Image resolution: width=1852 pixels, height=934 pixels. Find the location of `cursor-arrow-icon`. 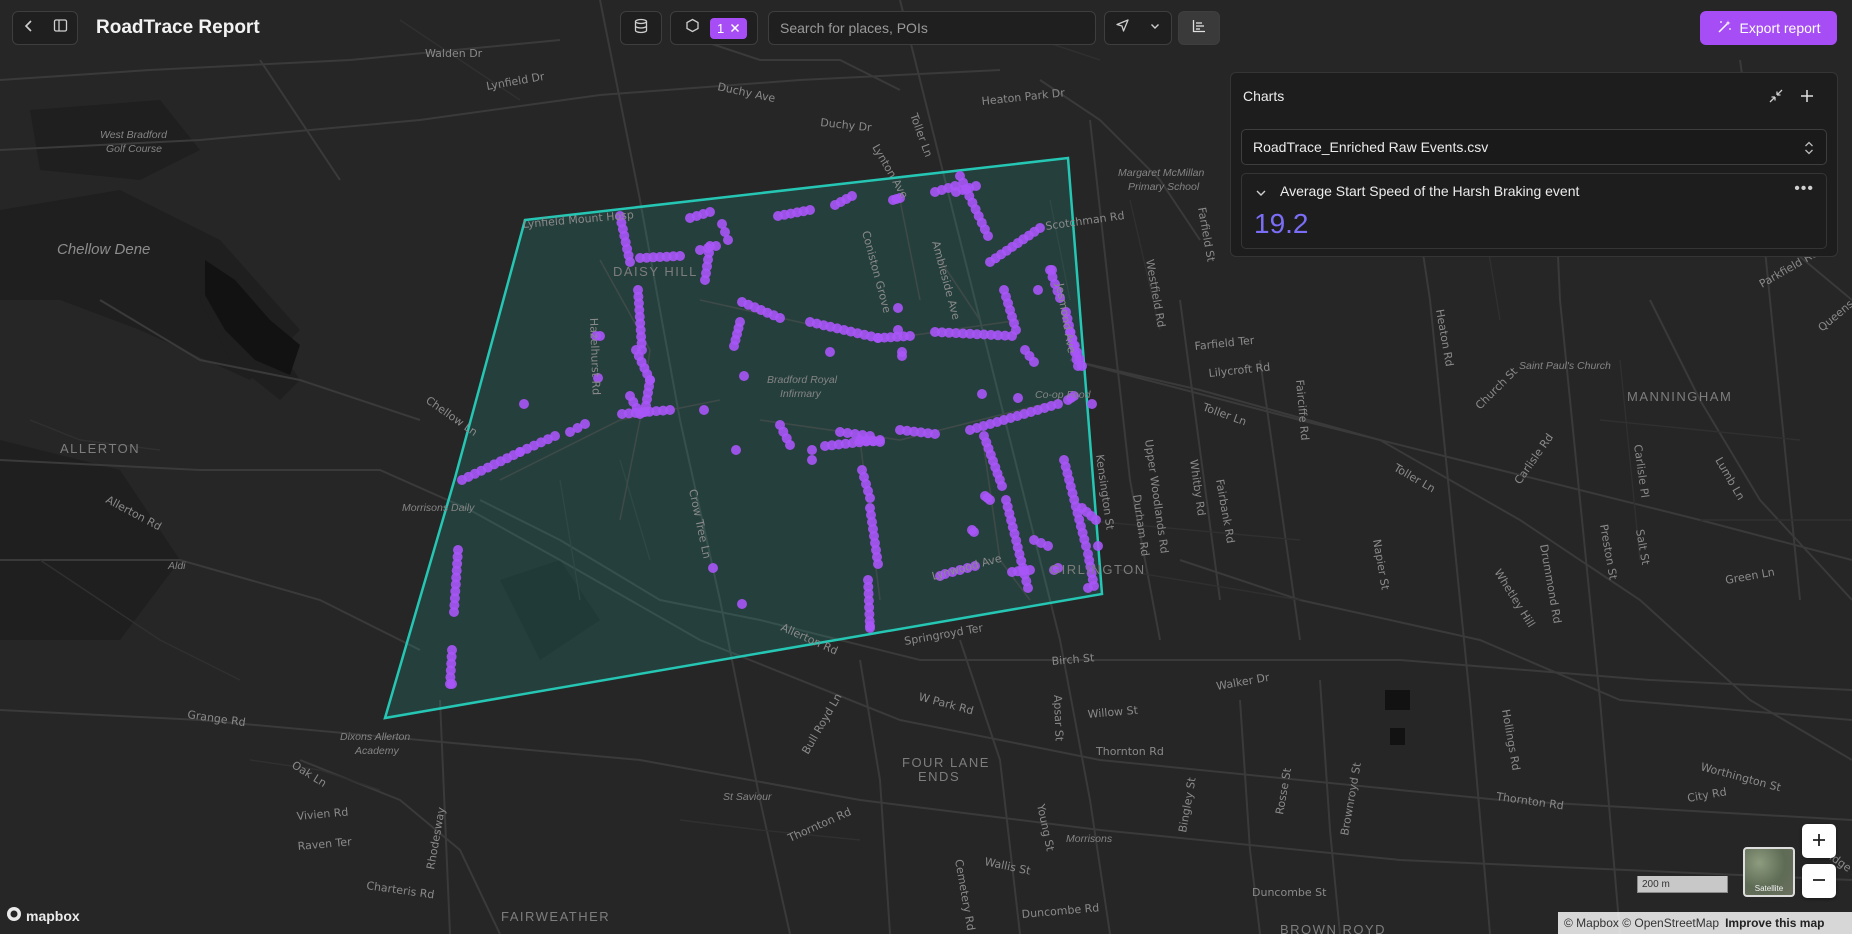

cursor-arrow-icon is located at coordinates (1122, 28).